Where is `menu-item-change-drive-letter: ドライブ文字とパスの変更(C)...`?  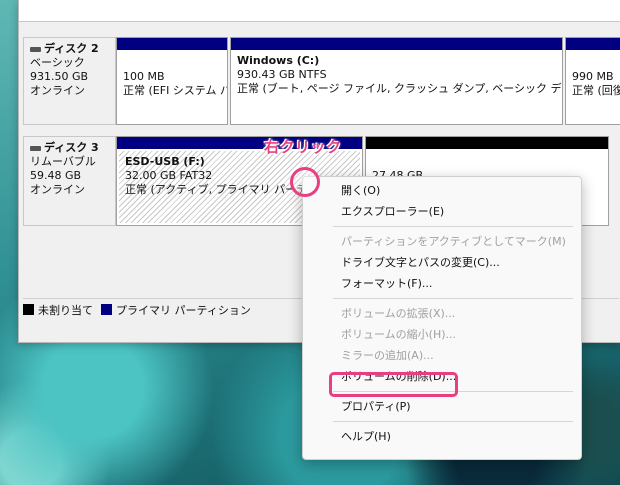 menu-item-change-drive-letter: ドライブ文字とパスの変更(C)... is located at coordinates (442, 262).